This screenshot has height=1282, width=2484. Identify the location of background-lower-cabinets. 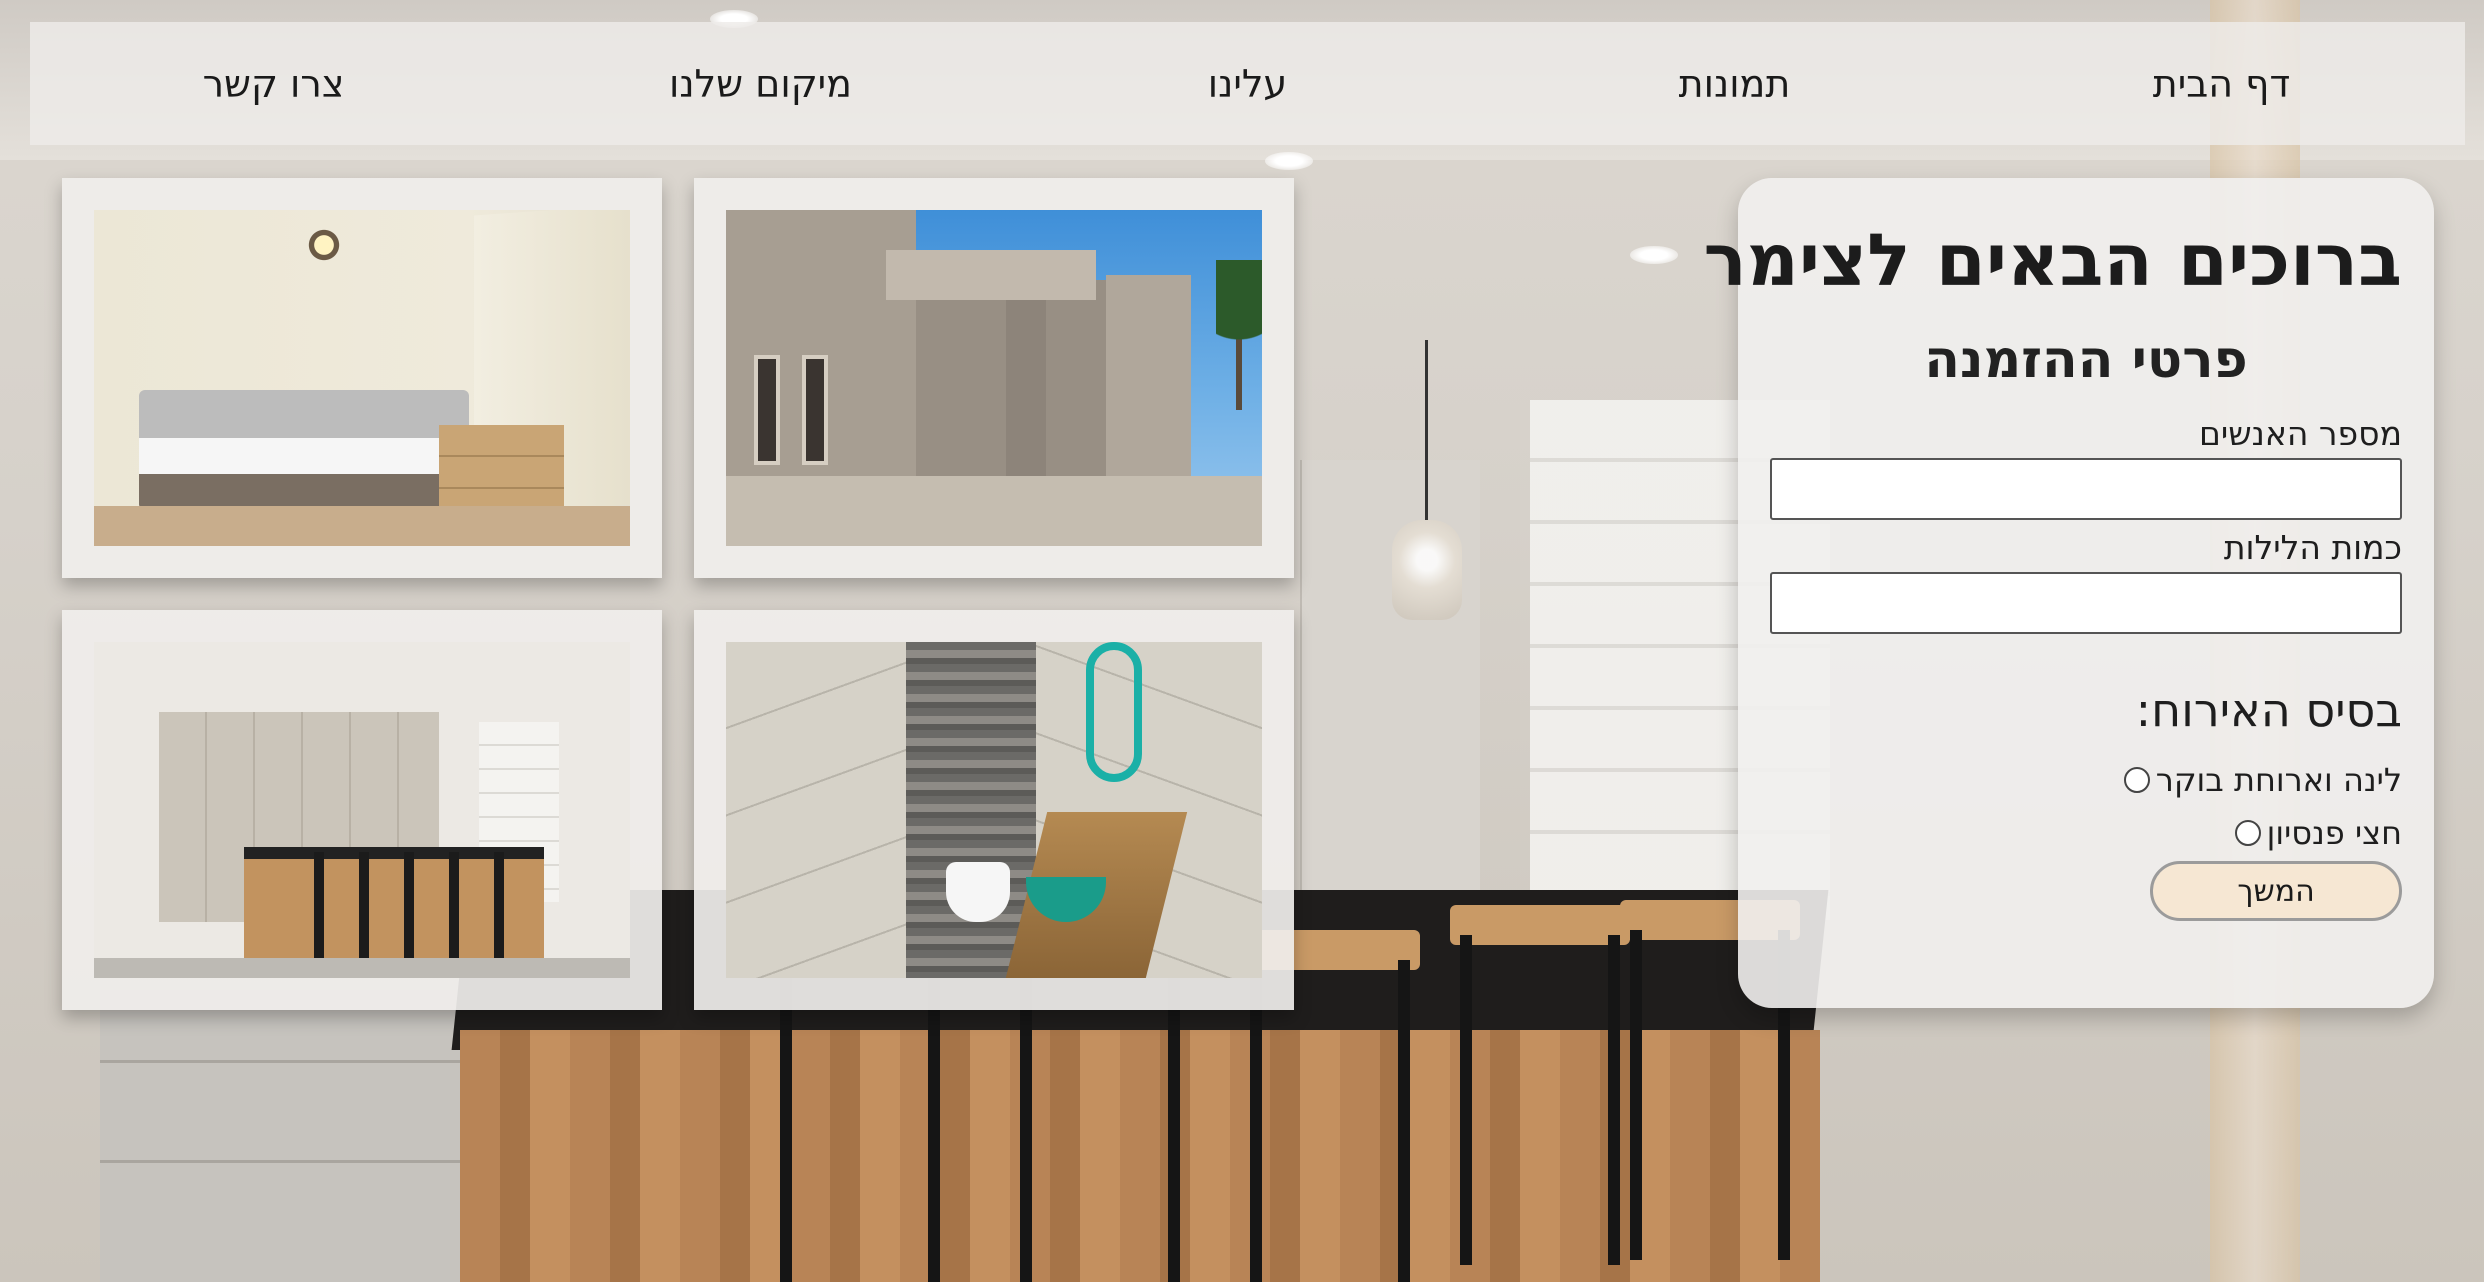
(290, 1136).